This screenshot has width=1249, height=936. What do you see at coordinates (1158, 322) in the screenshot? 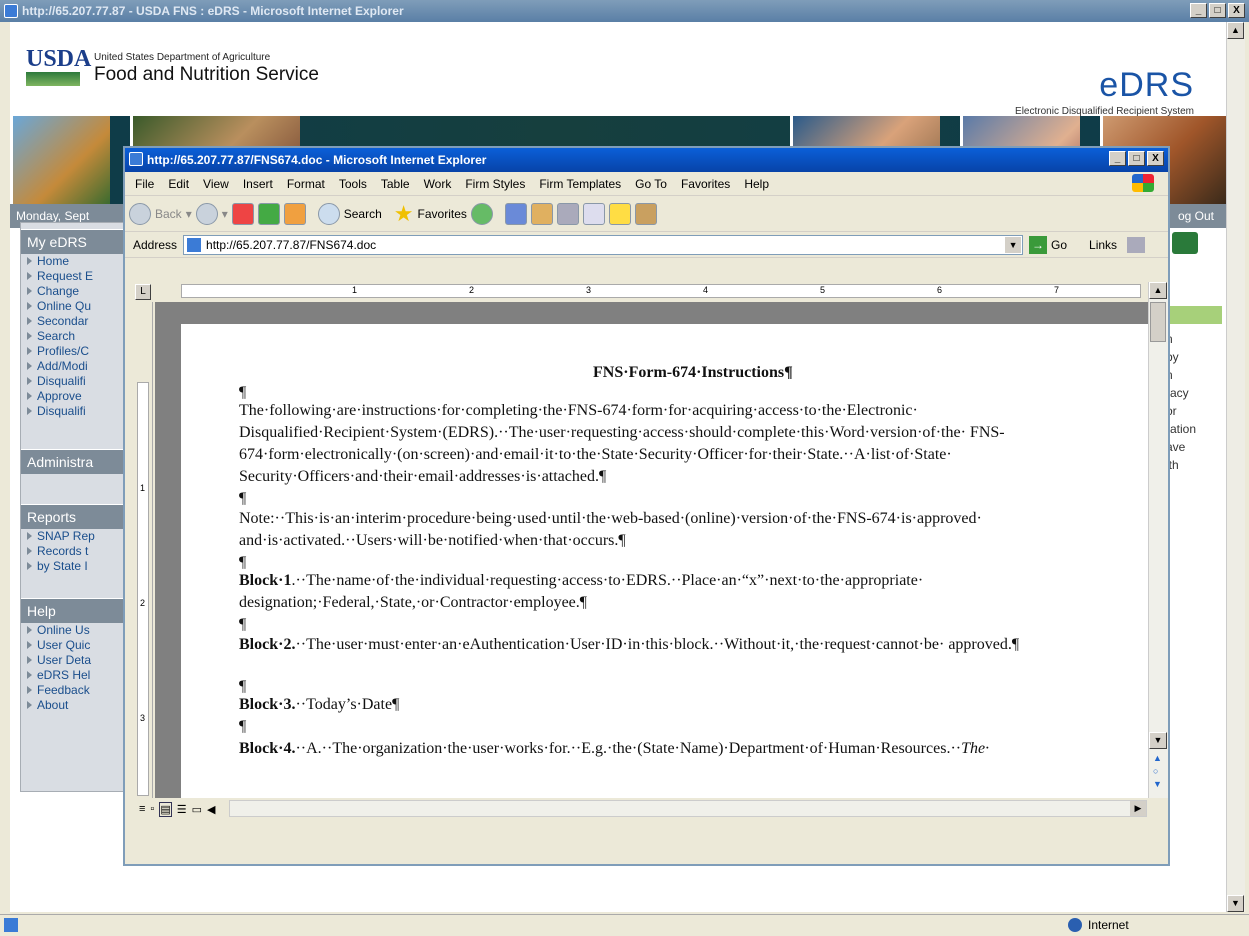
I see `scroll-thumb` at bounding box center [1158, 322].